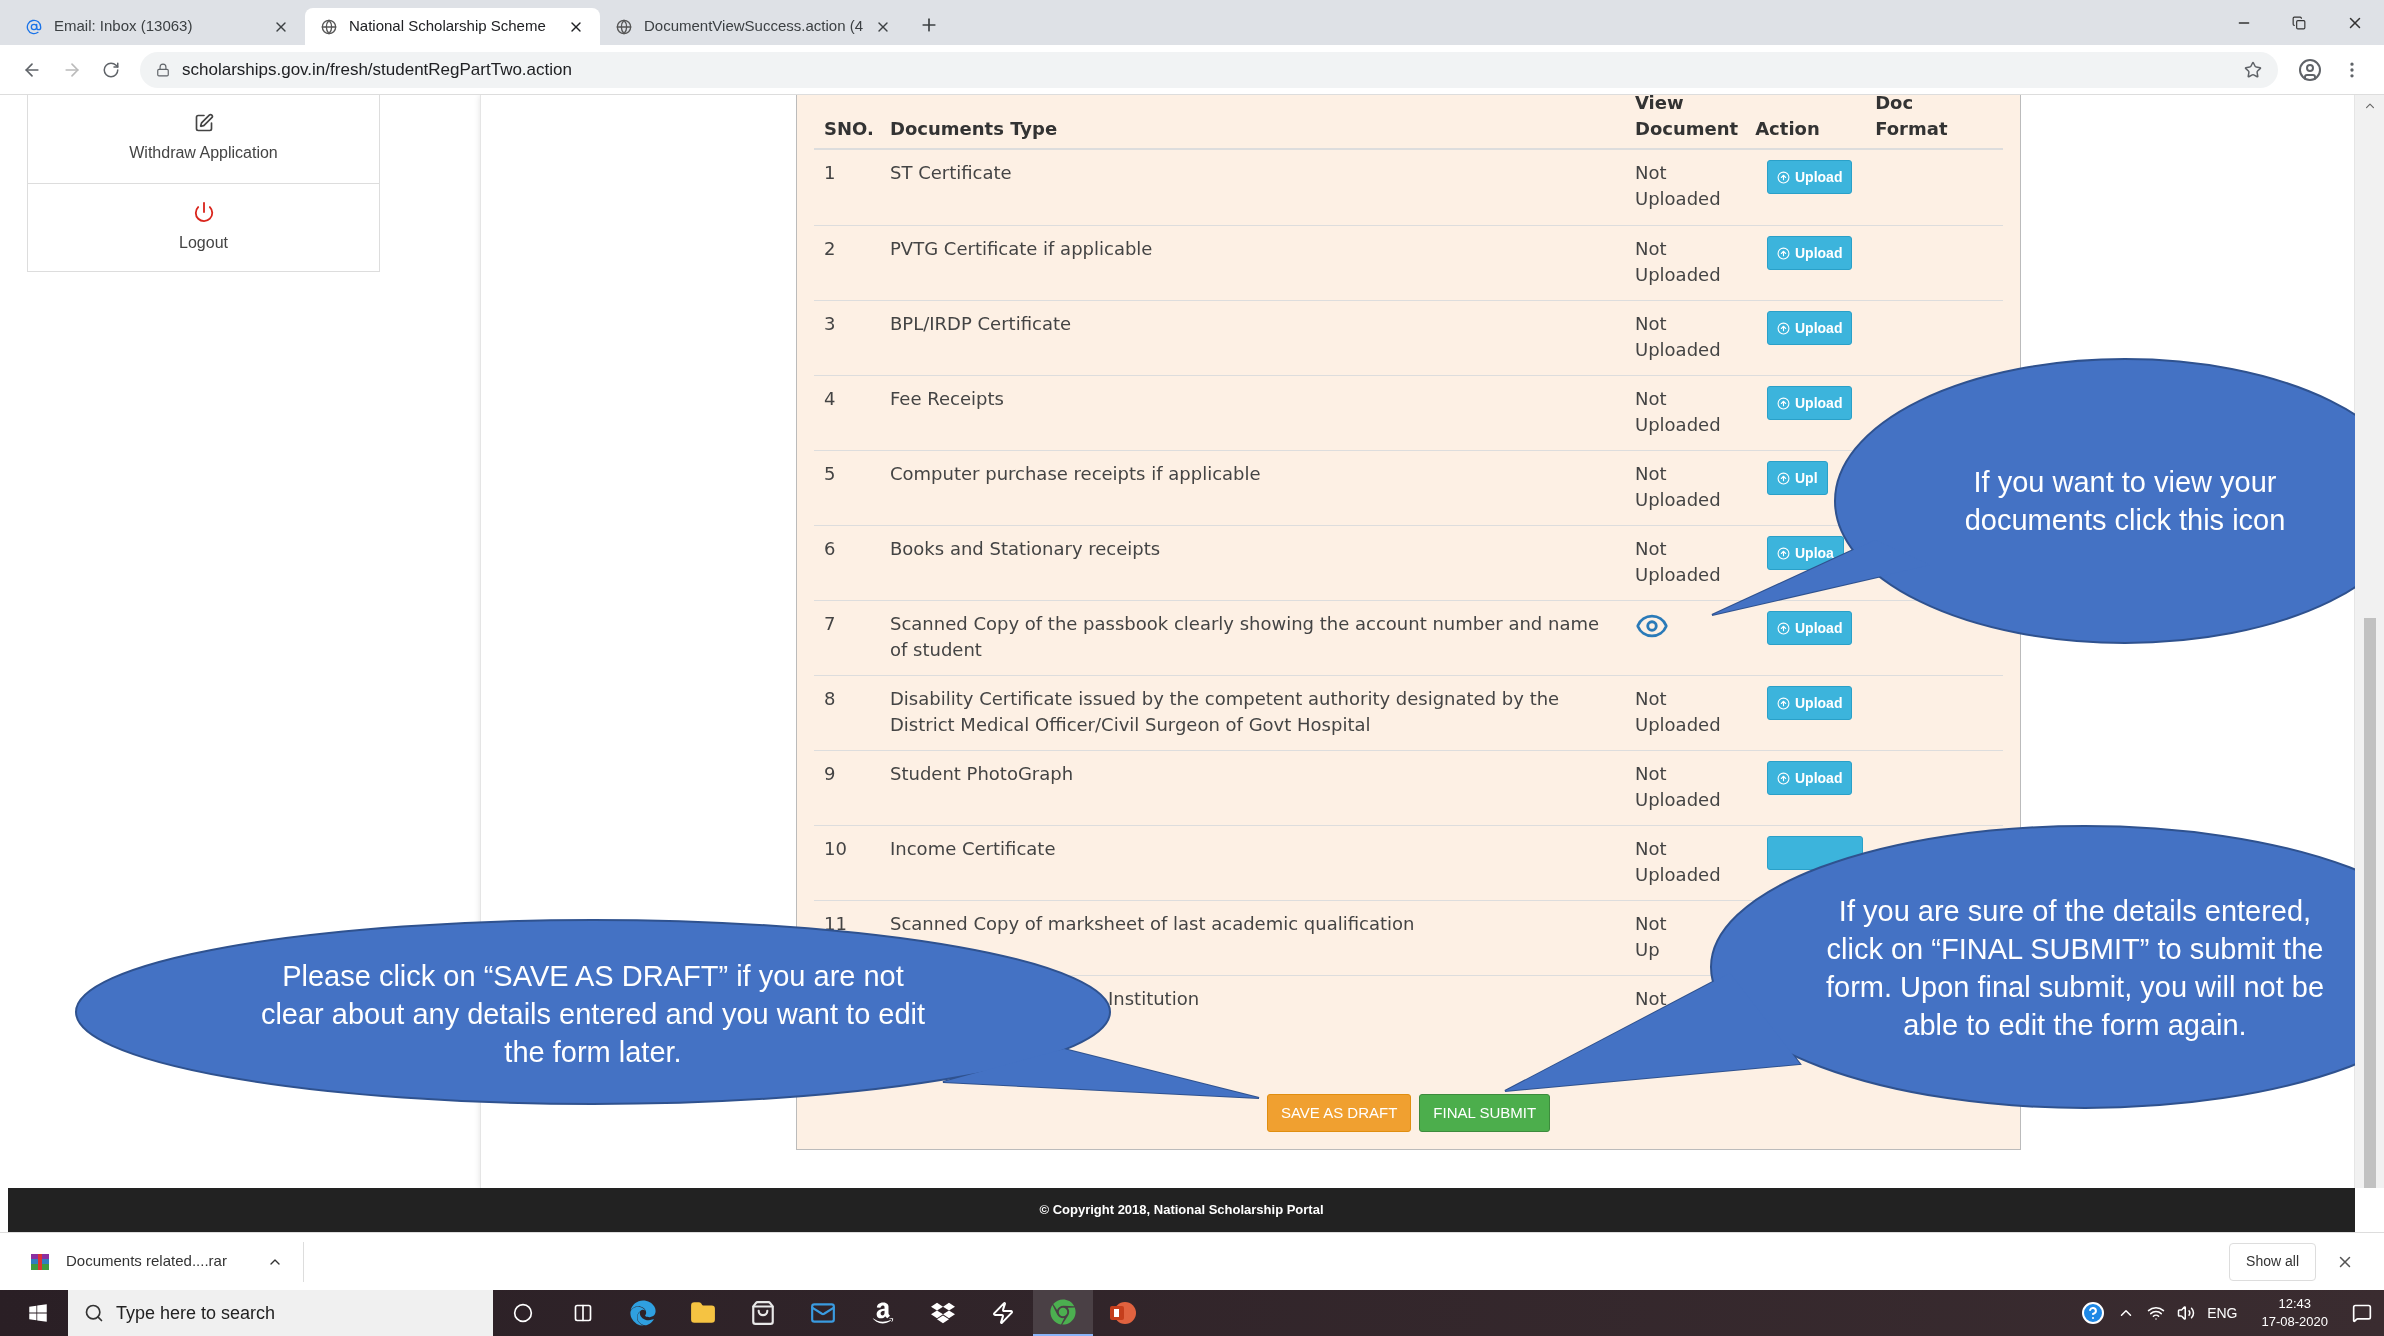 The width and height of the screenshot is (2384, 1336). I want to click on document-type: BPL/IRDP Certificate, so click(981, 323).